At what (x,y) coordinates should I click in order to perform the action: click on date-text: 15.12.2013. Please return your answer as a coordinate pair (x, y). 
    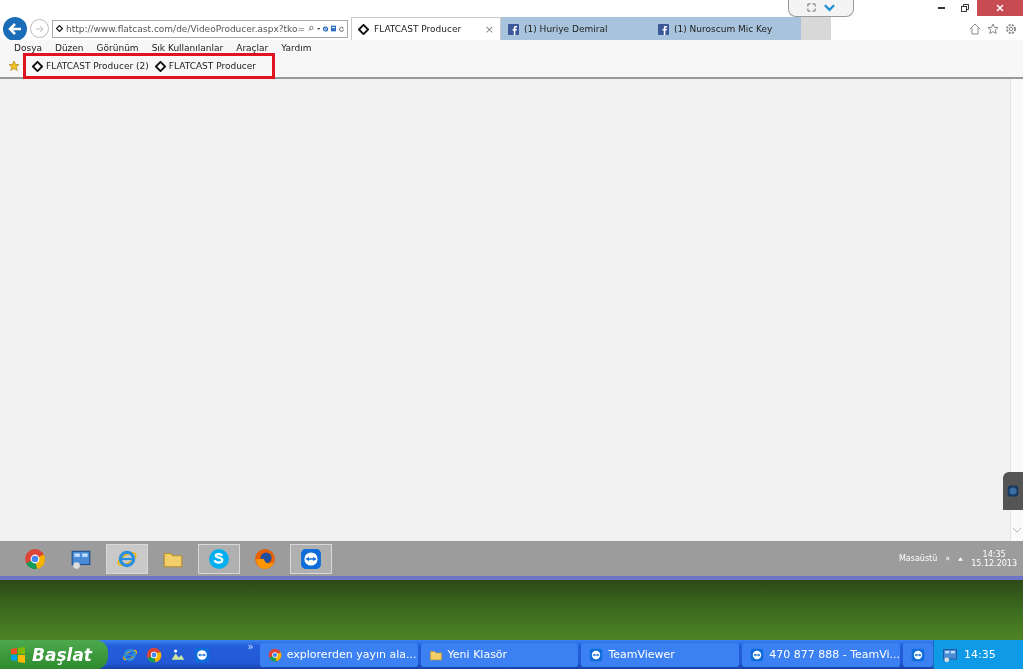
    Looking at the image, I should click on (994, 563).